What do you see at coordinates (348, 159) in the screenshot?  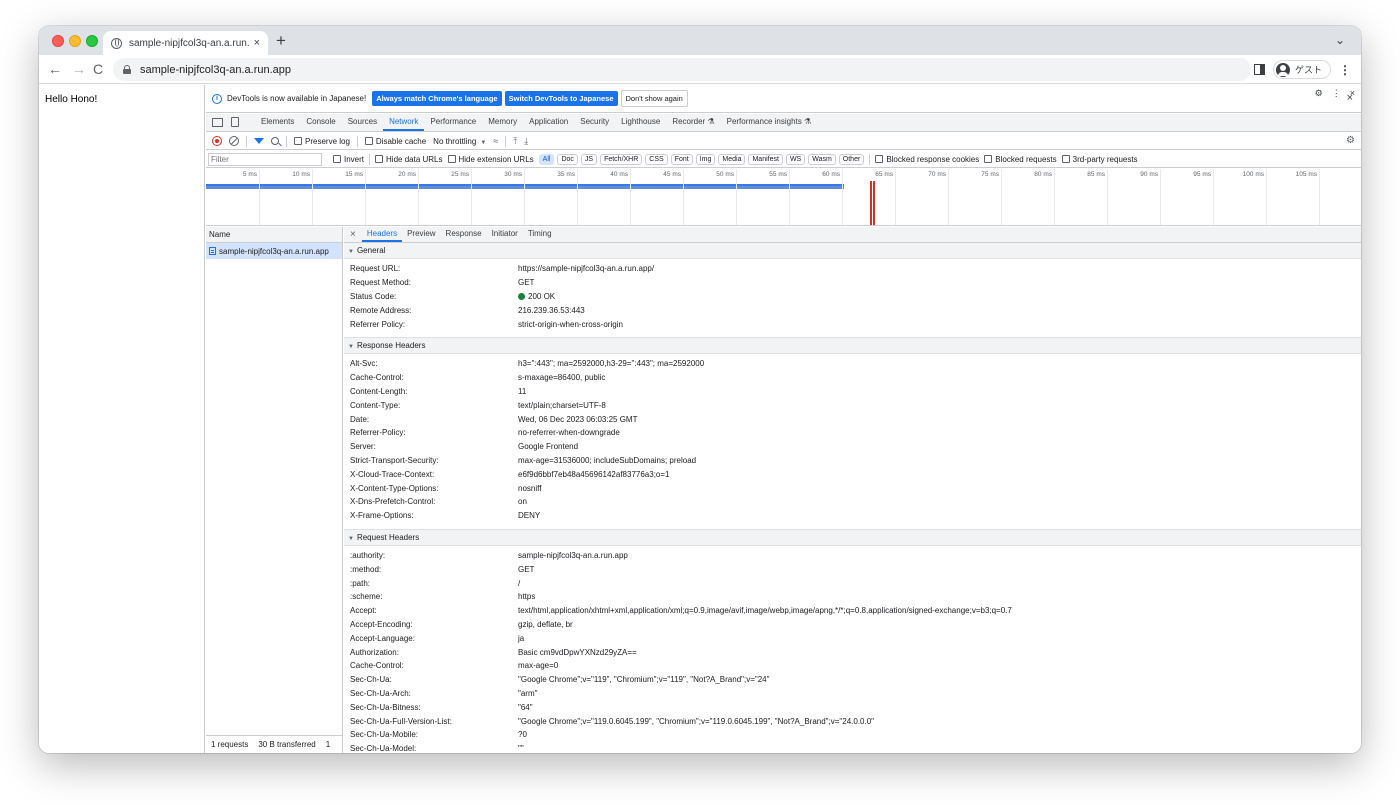 I see `invert-checkbox: Invert` at bounding box center [348, 159].